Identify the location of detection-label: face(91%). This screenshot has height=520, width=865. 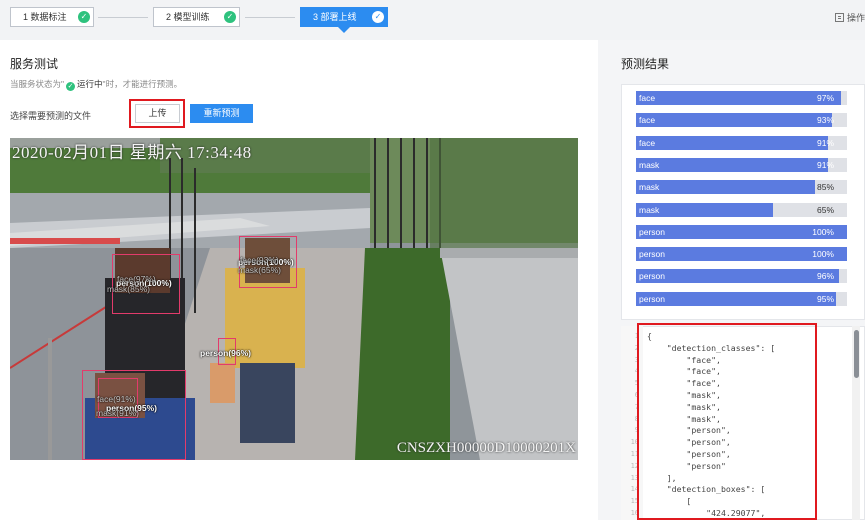
(116, 399).